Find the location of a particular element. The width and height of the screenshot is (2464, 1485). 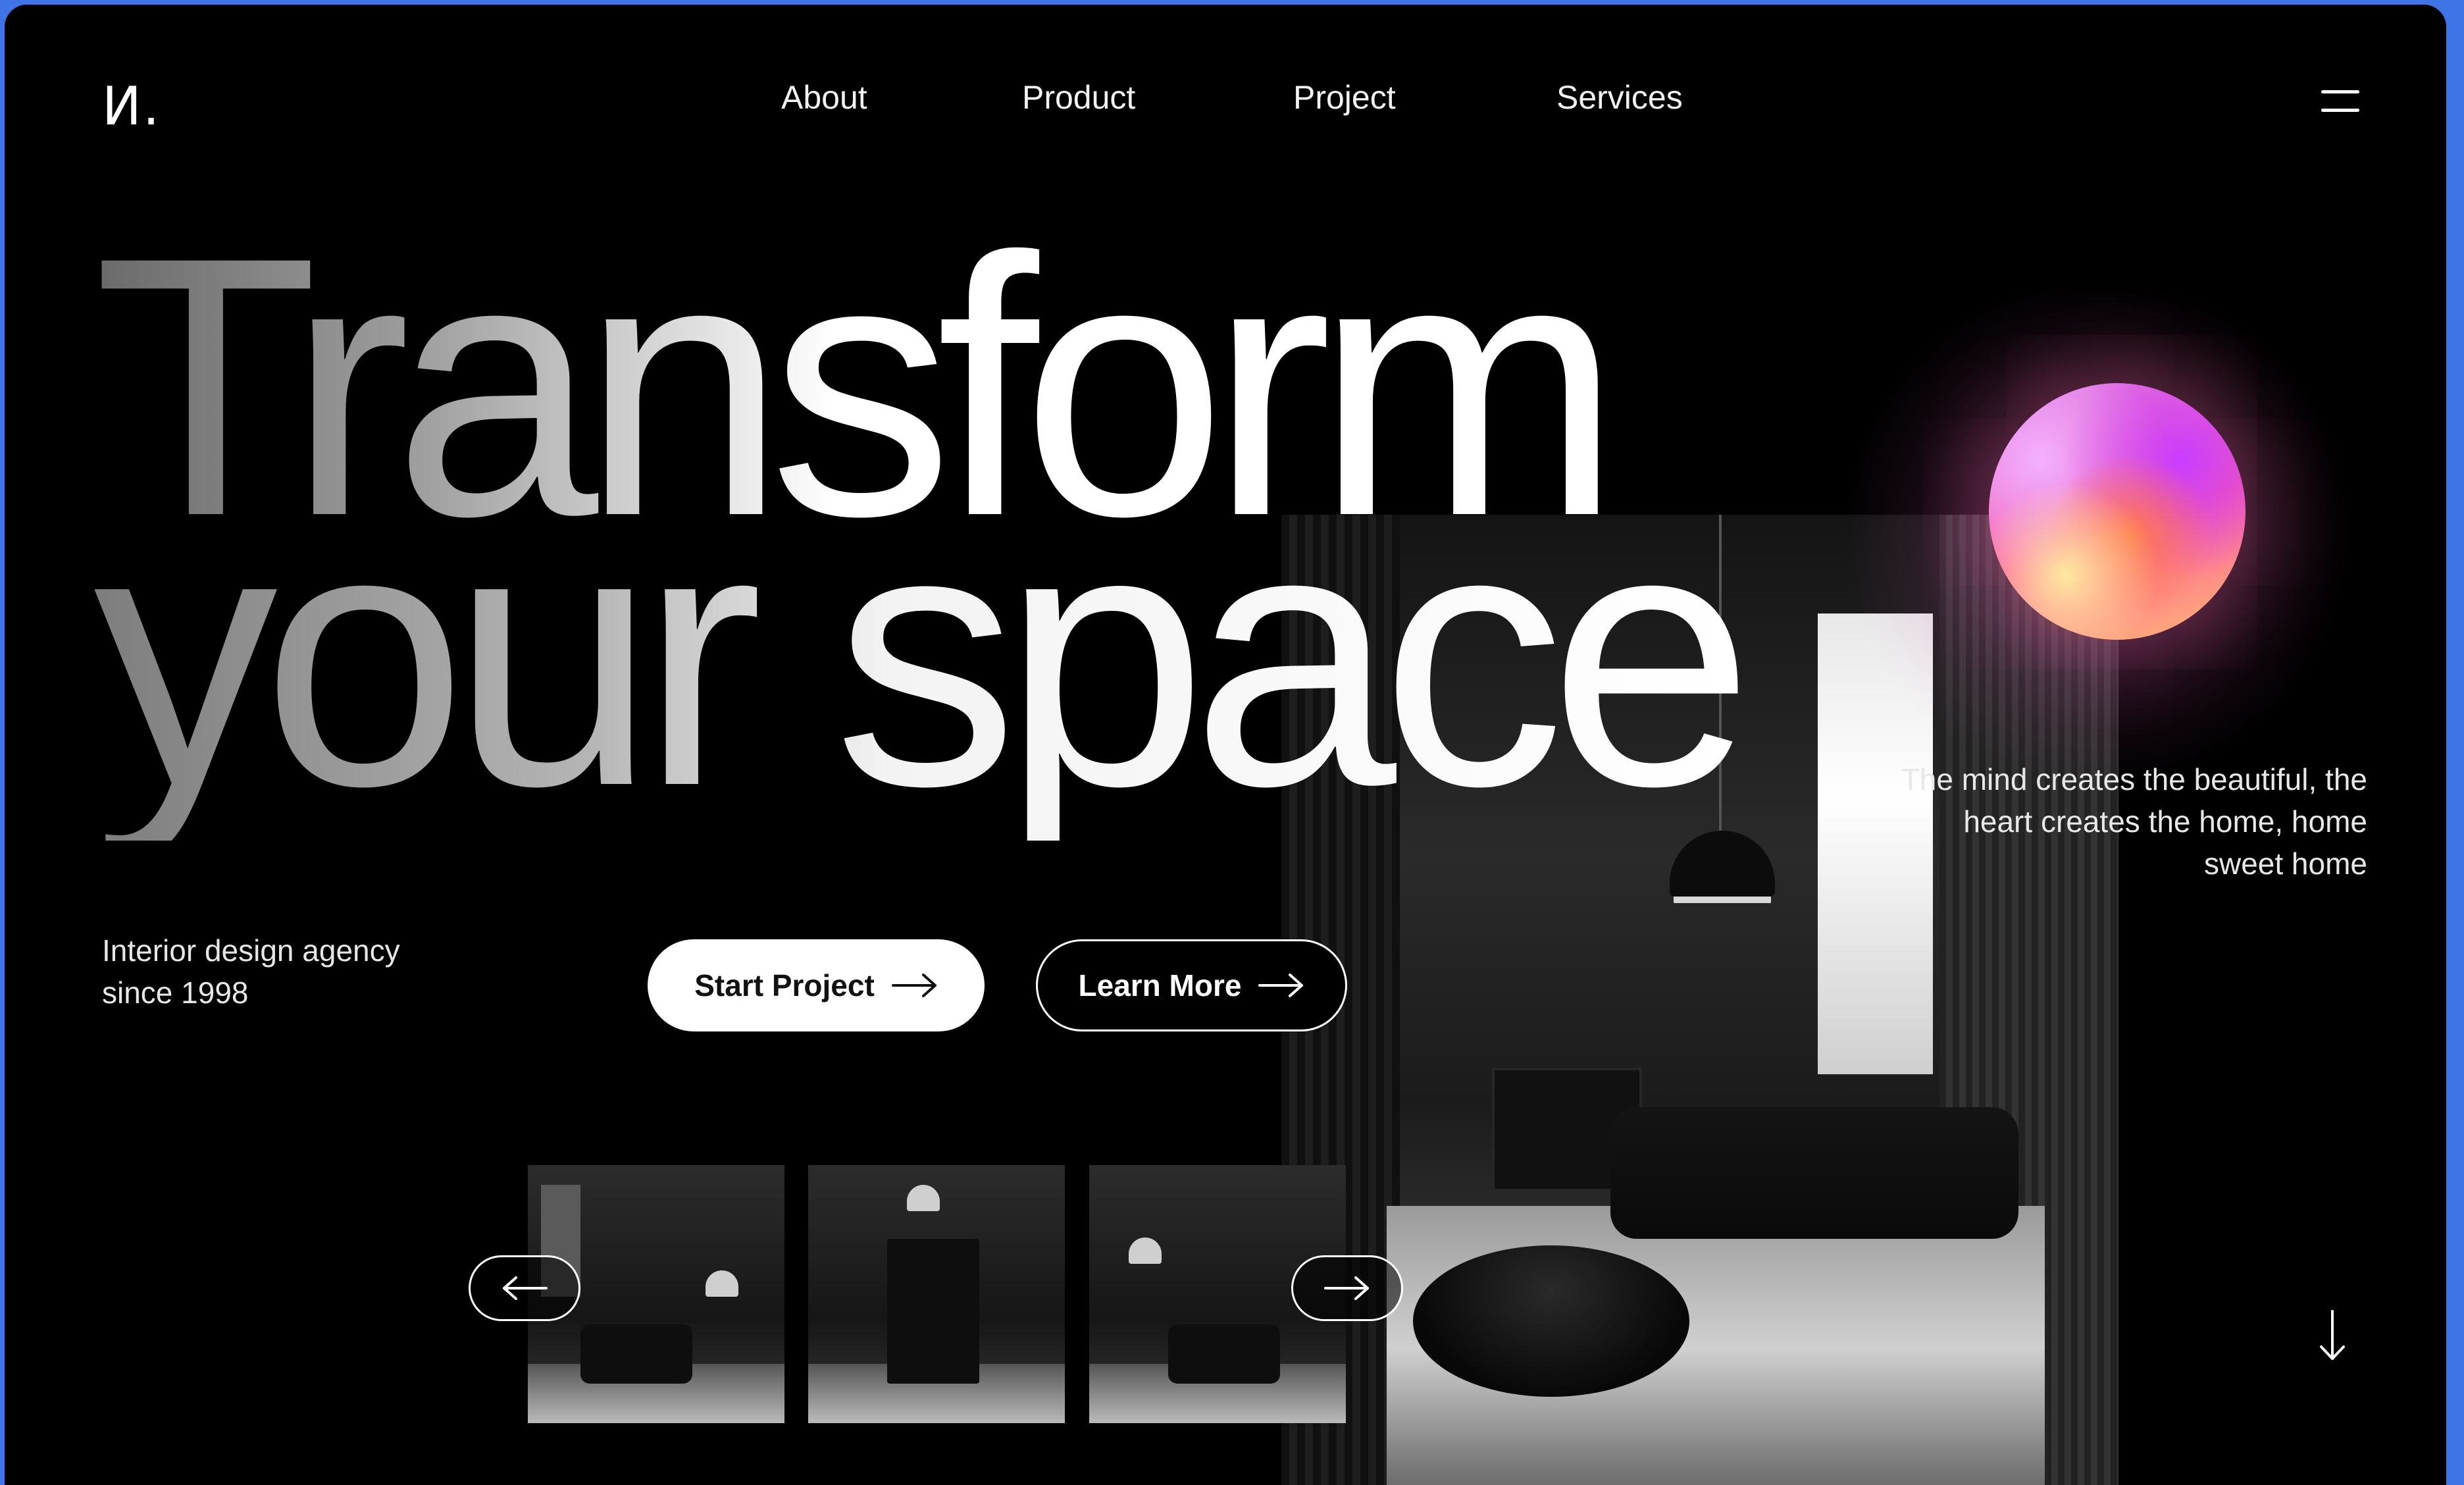

nav-item-about: About is located at coordinates (824, 97).